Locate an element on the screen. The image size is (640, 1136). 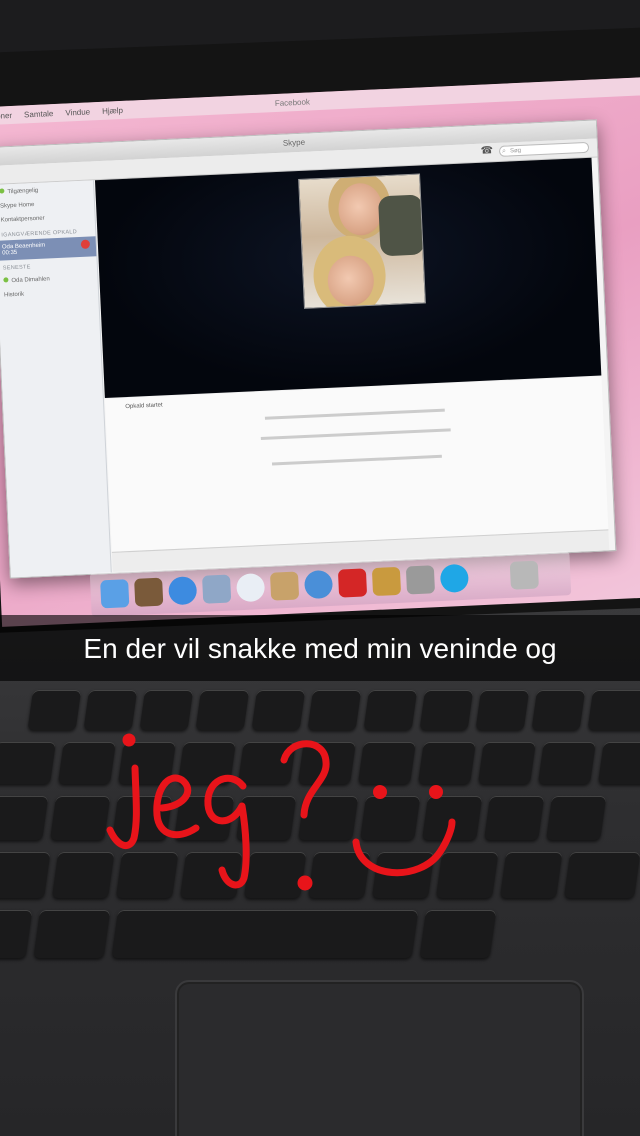
chat-message is located at coordinates (356, 460).